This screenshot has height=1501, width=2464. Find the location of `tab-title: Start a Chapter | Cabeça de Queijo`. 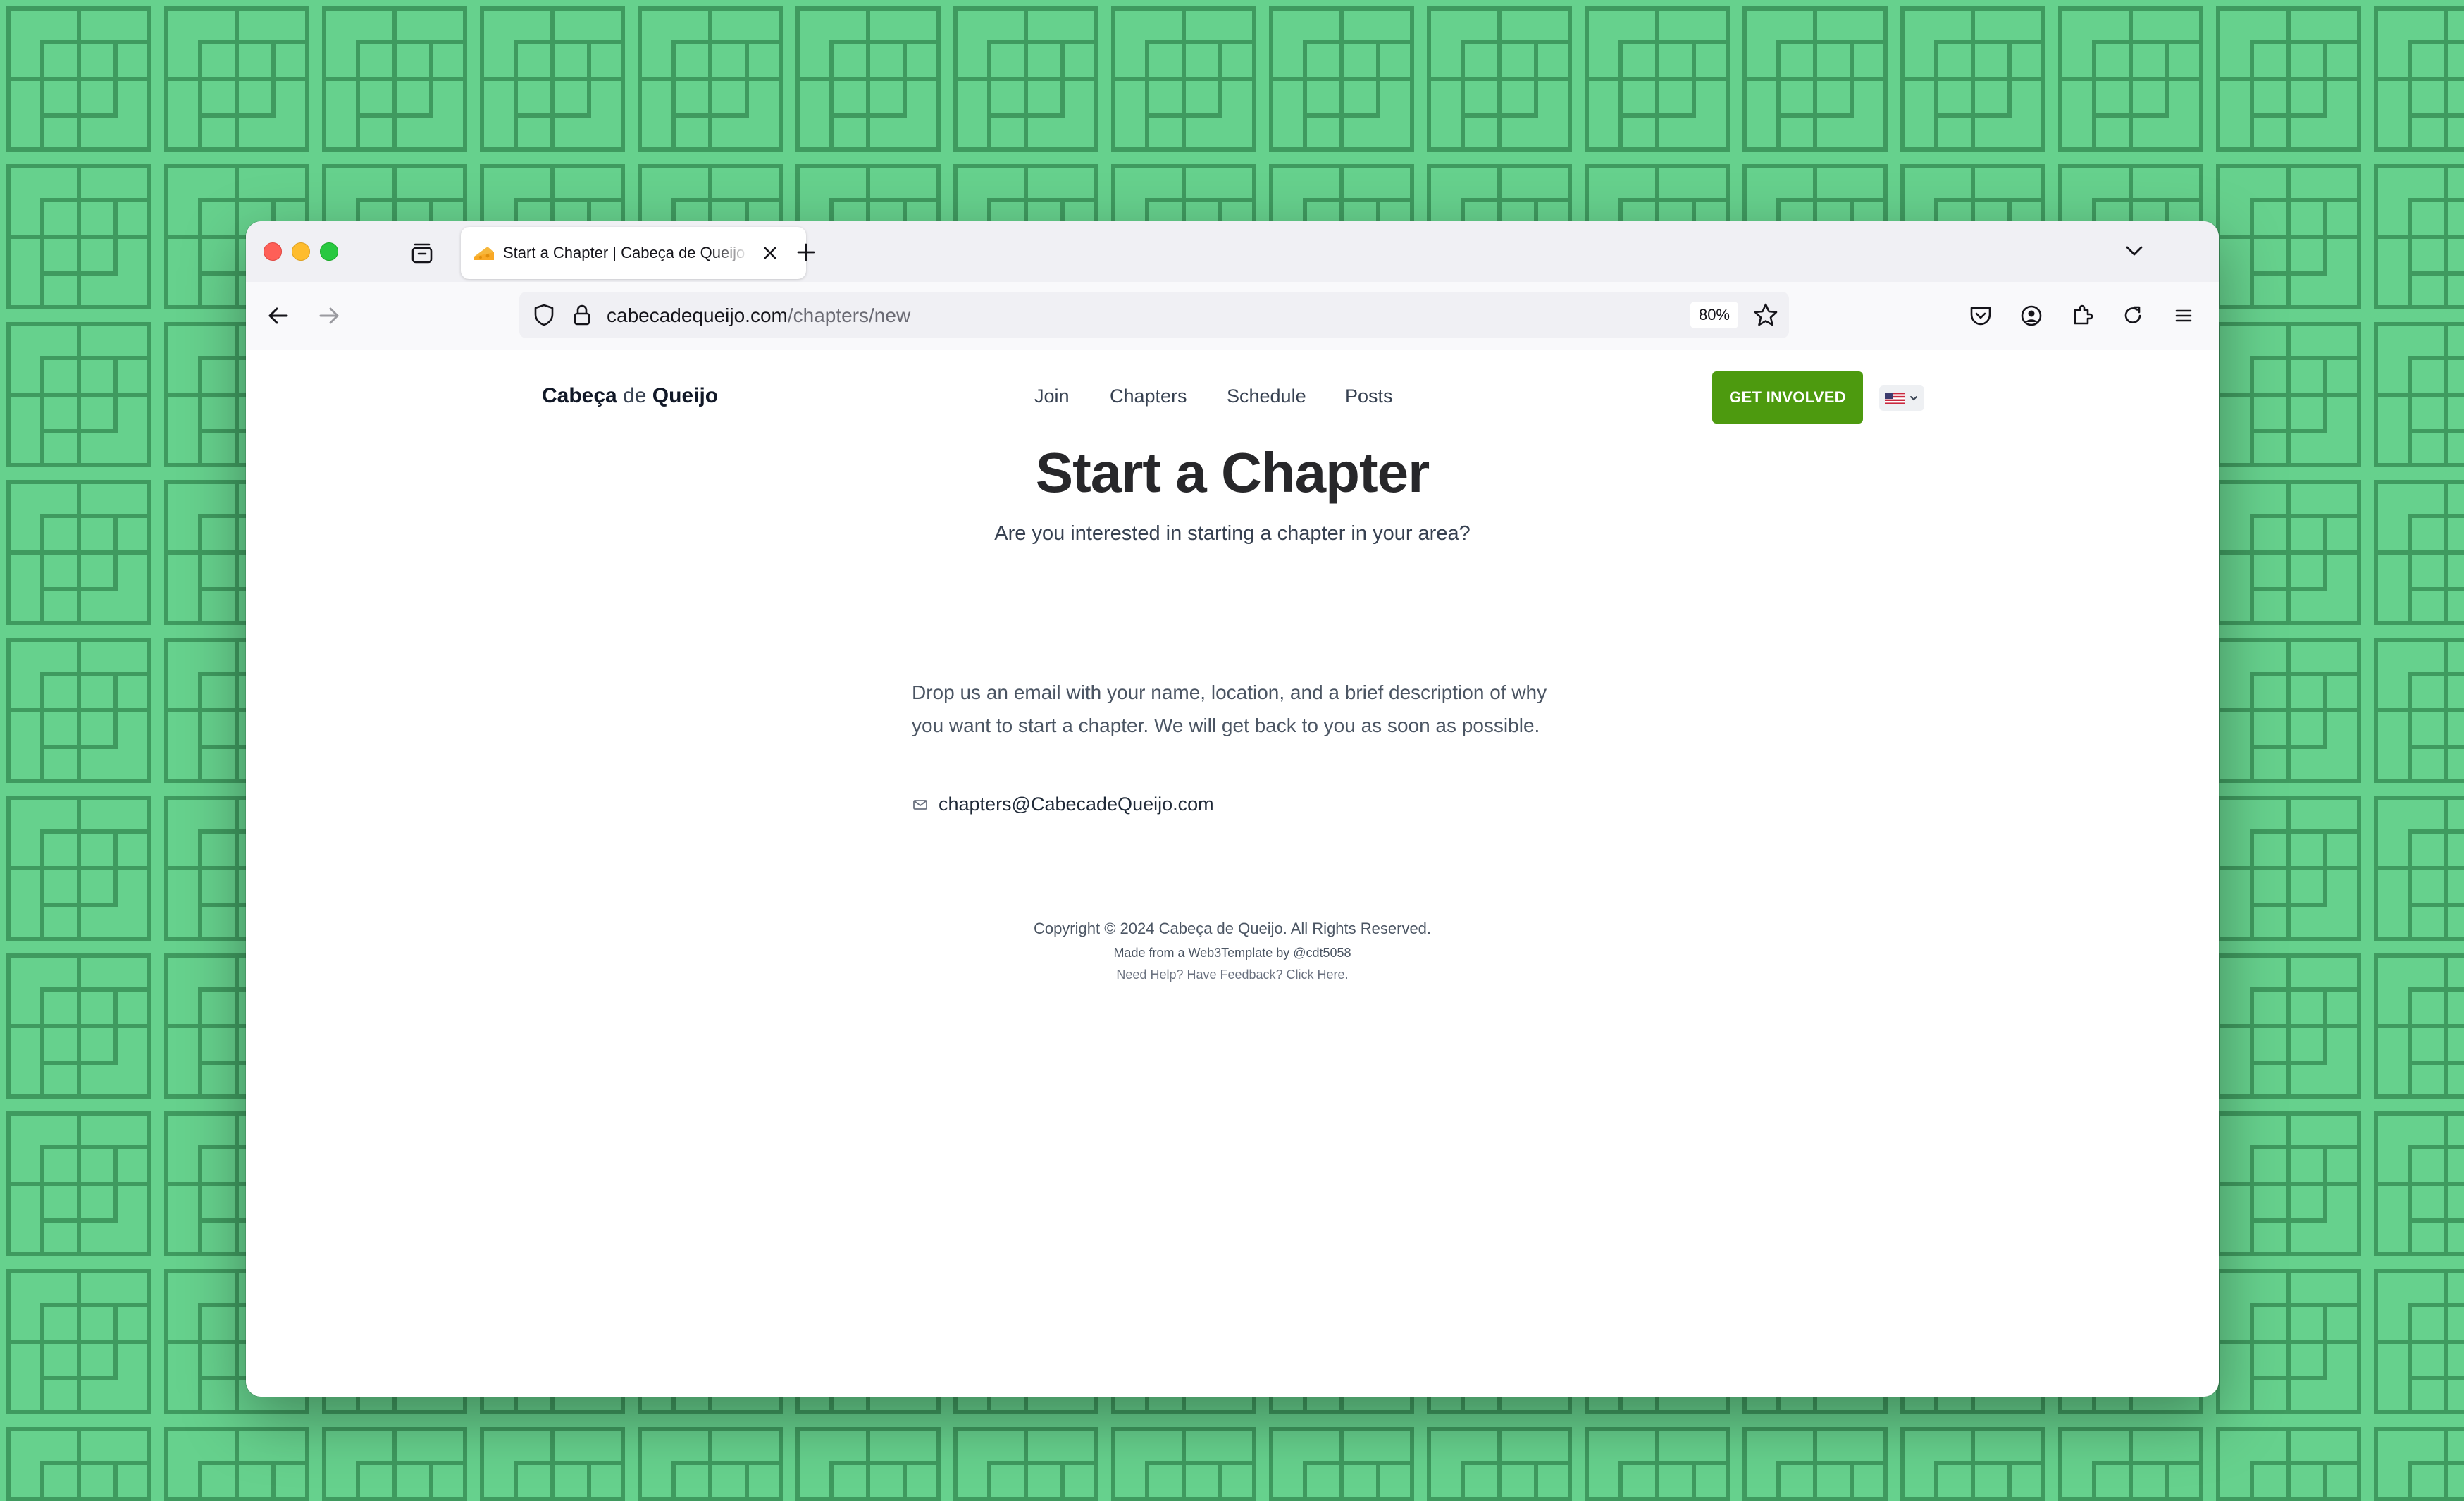

tab-title: Start a Chapter | Cabeça de Queijo is located at coordinates (624, 253).